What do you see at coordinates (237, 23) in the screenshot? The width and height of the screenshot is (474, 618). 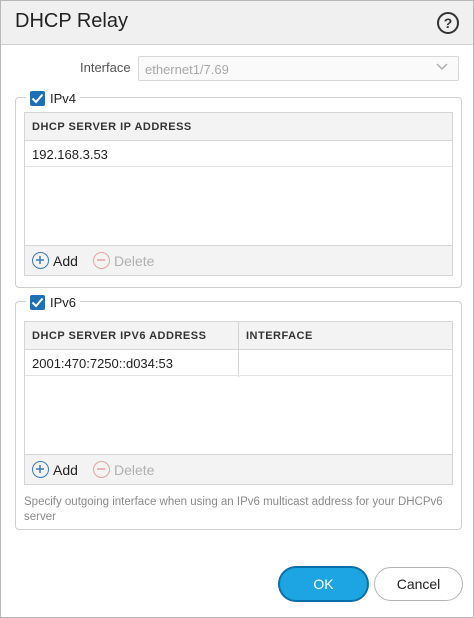 I see `dialog-titlebar: DHCP Relay ?` at bounding box center [237, 23].